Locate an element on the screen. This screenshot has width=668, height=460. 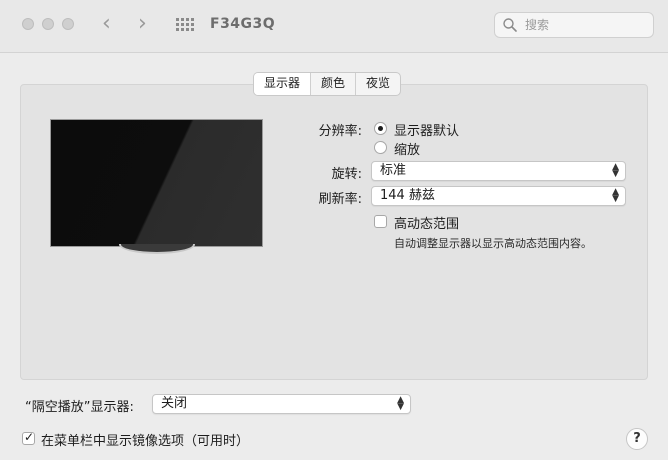
resolution-label: 分辨率: is located at coordinates (340, 131).